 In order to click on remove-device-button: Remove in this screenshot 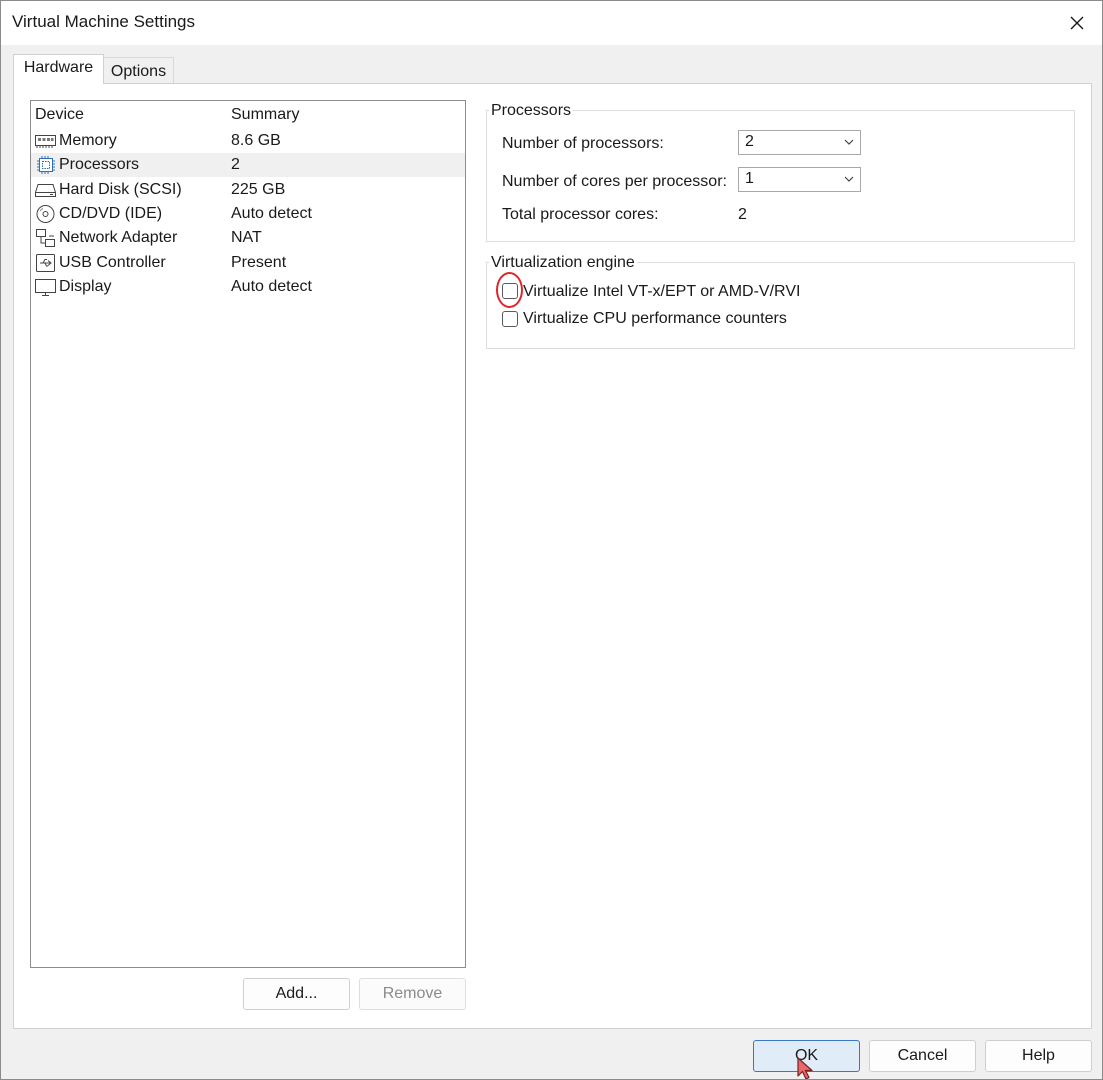, I will do `click(412, 994)`.